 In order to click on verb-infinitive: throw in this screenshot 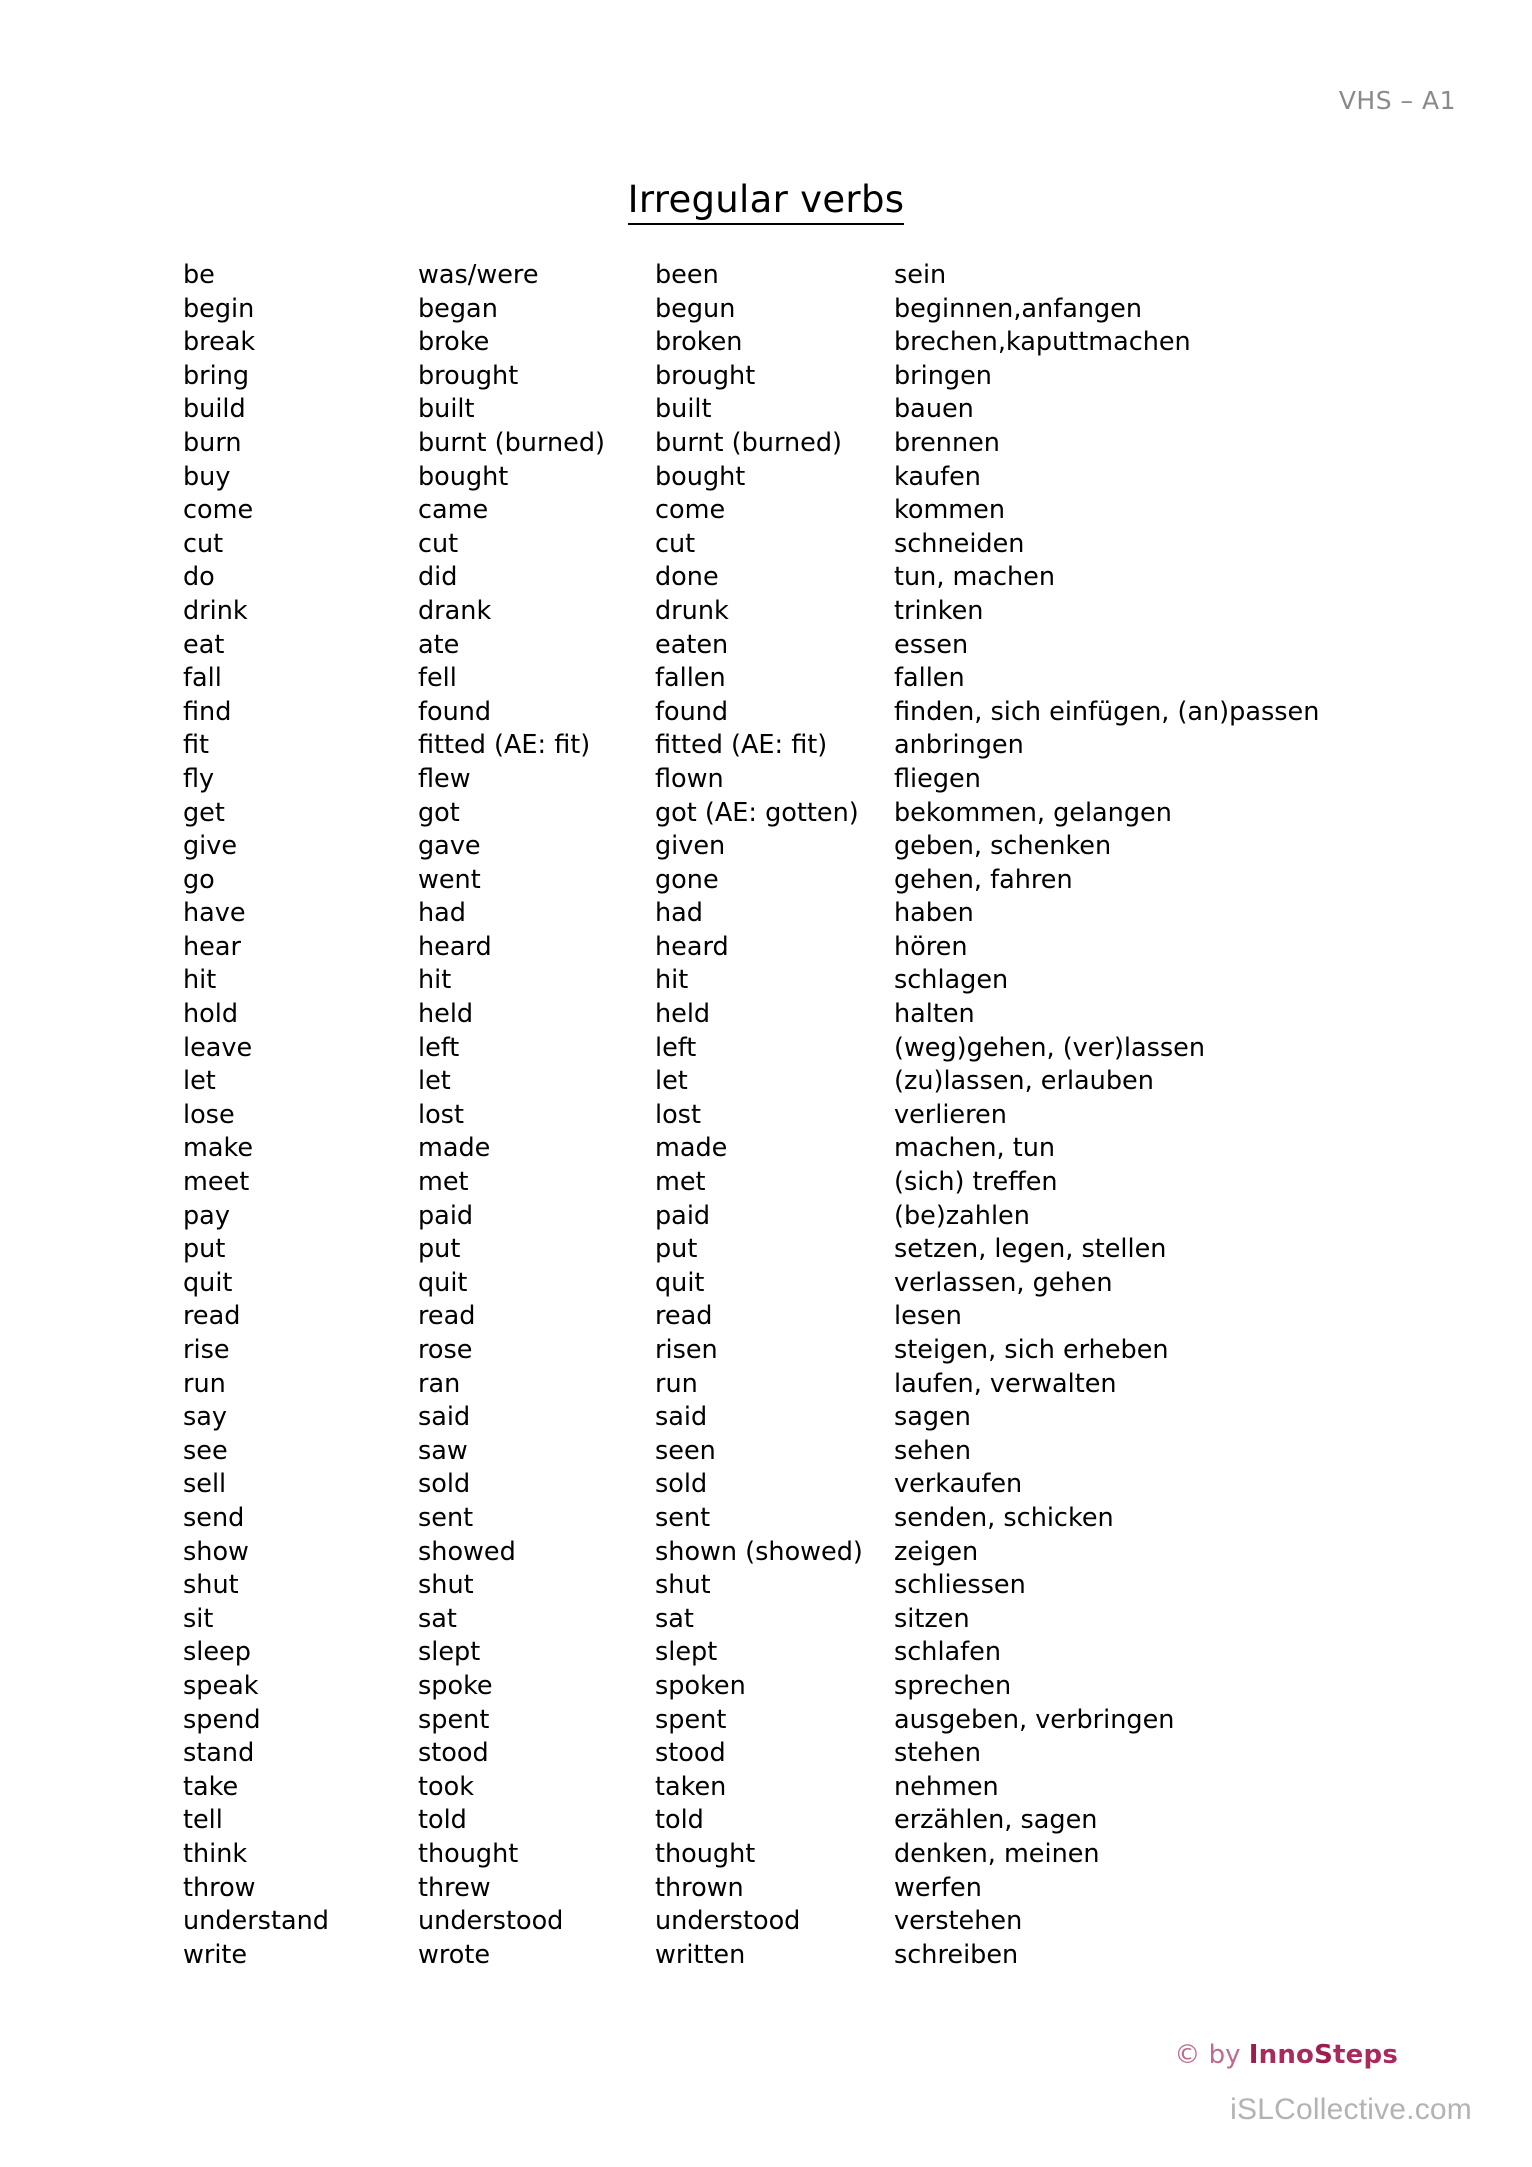, I will do `click(219, 1887)`.